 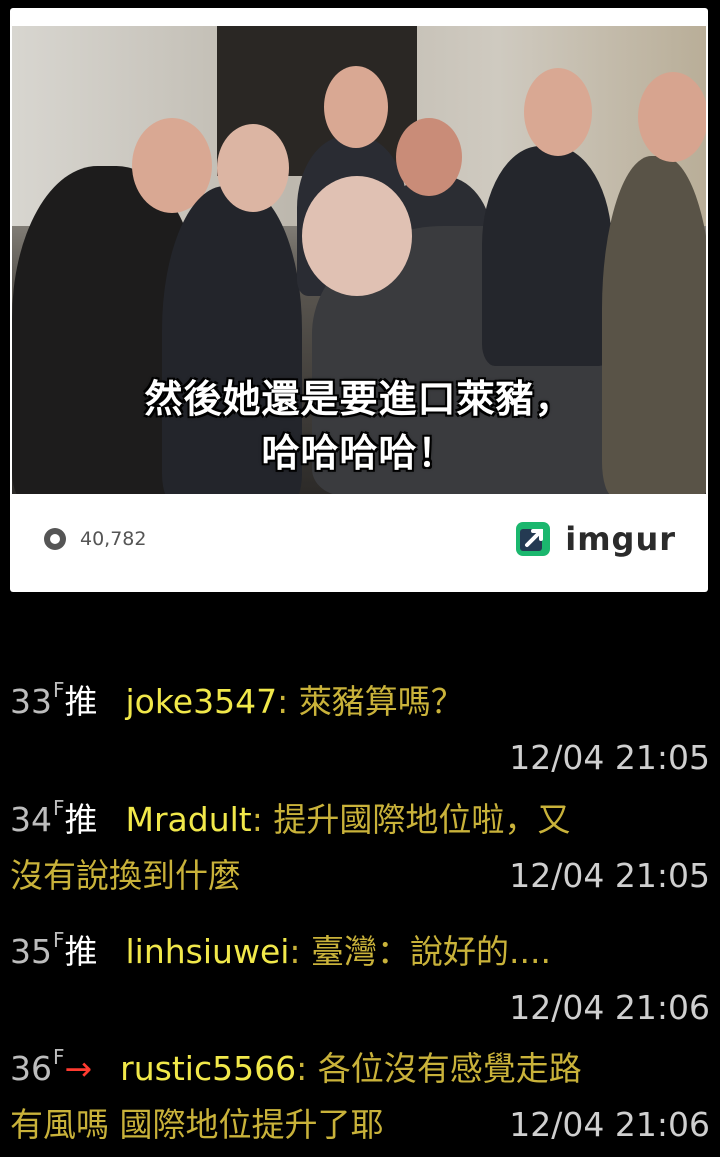 What do you see at coordinates (356, 107) in the screenshot?
I see `face-back` at bounding box center [356, 107].